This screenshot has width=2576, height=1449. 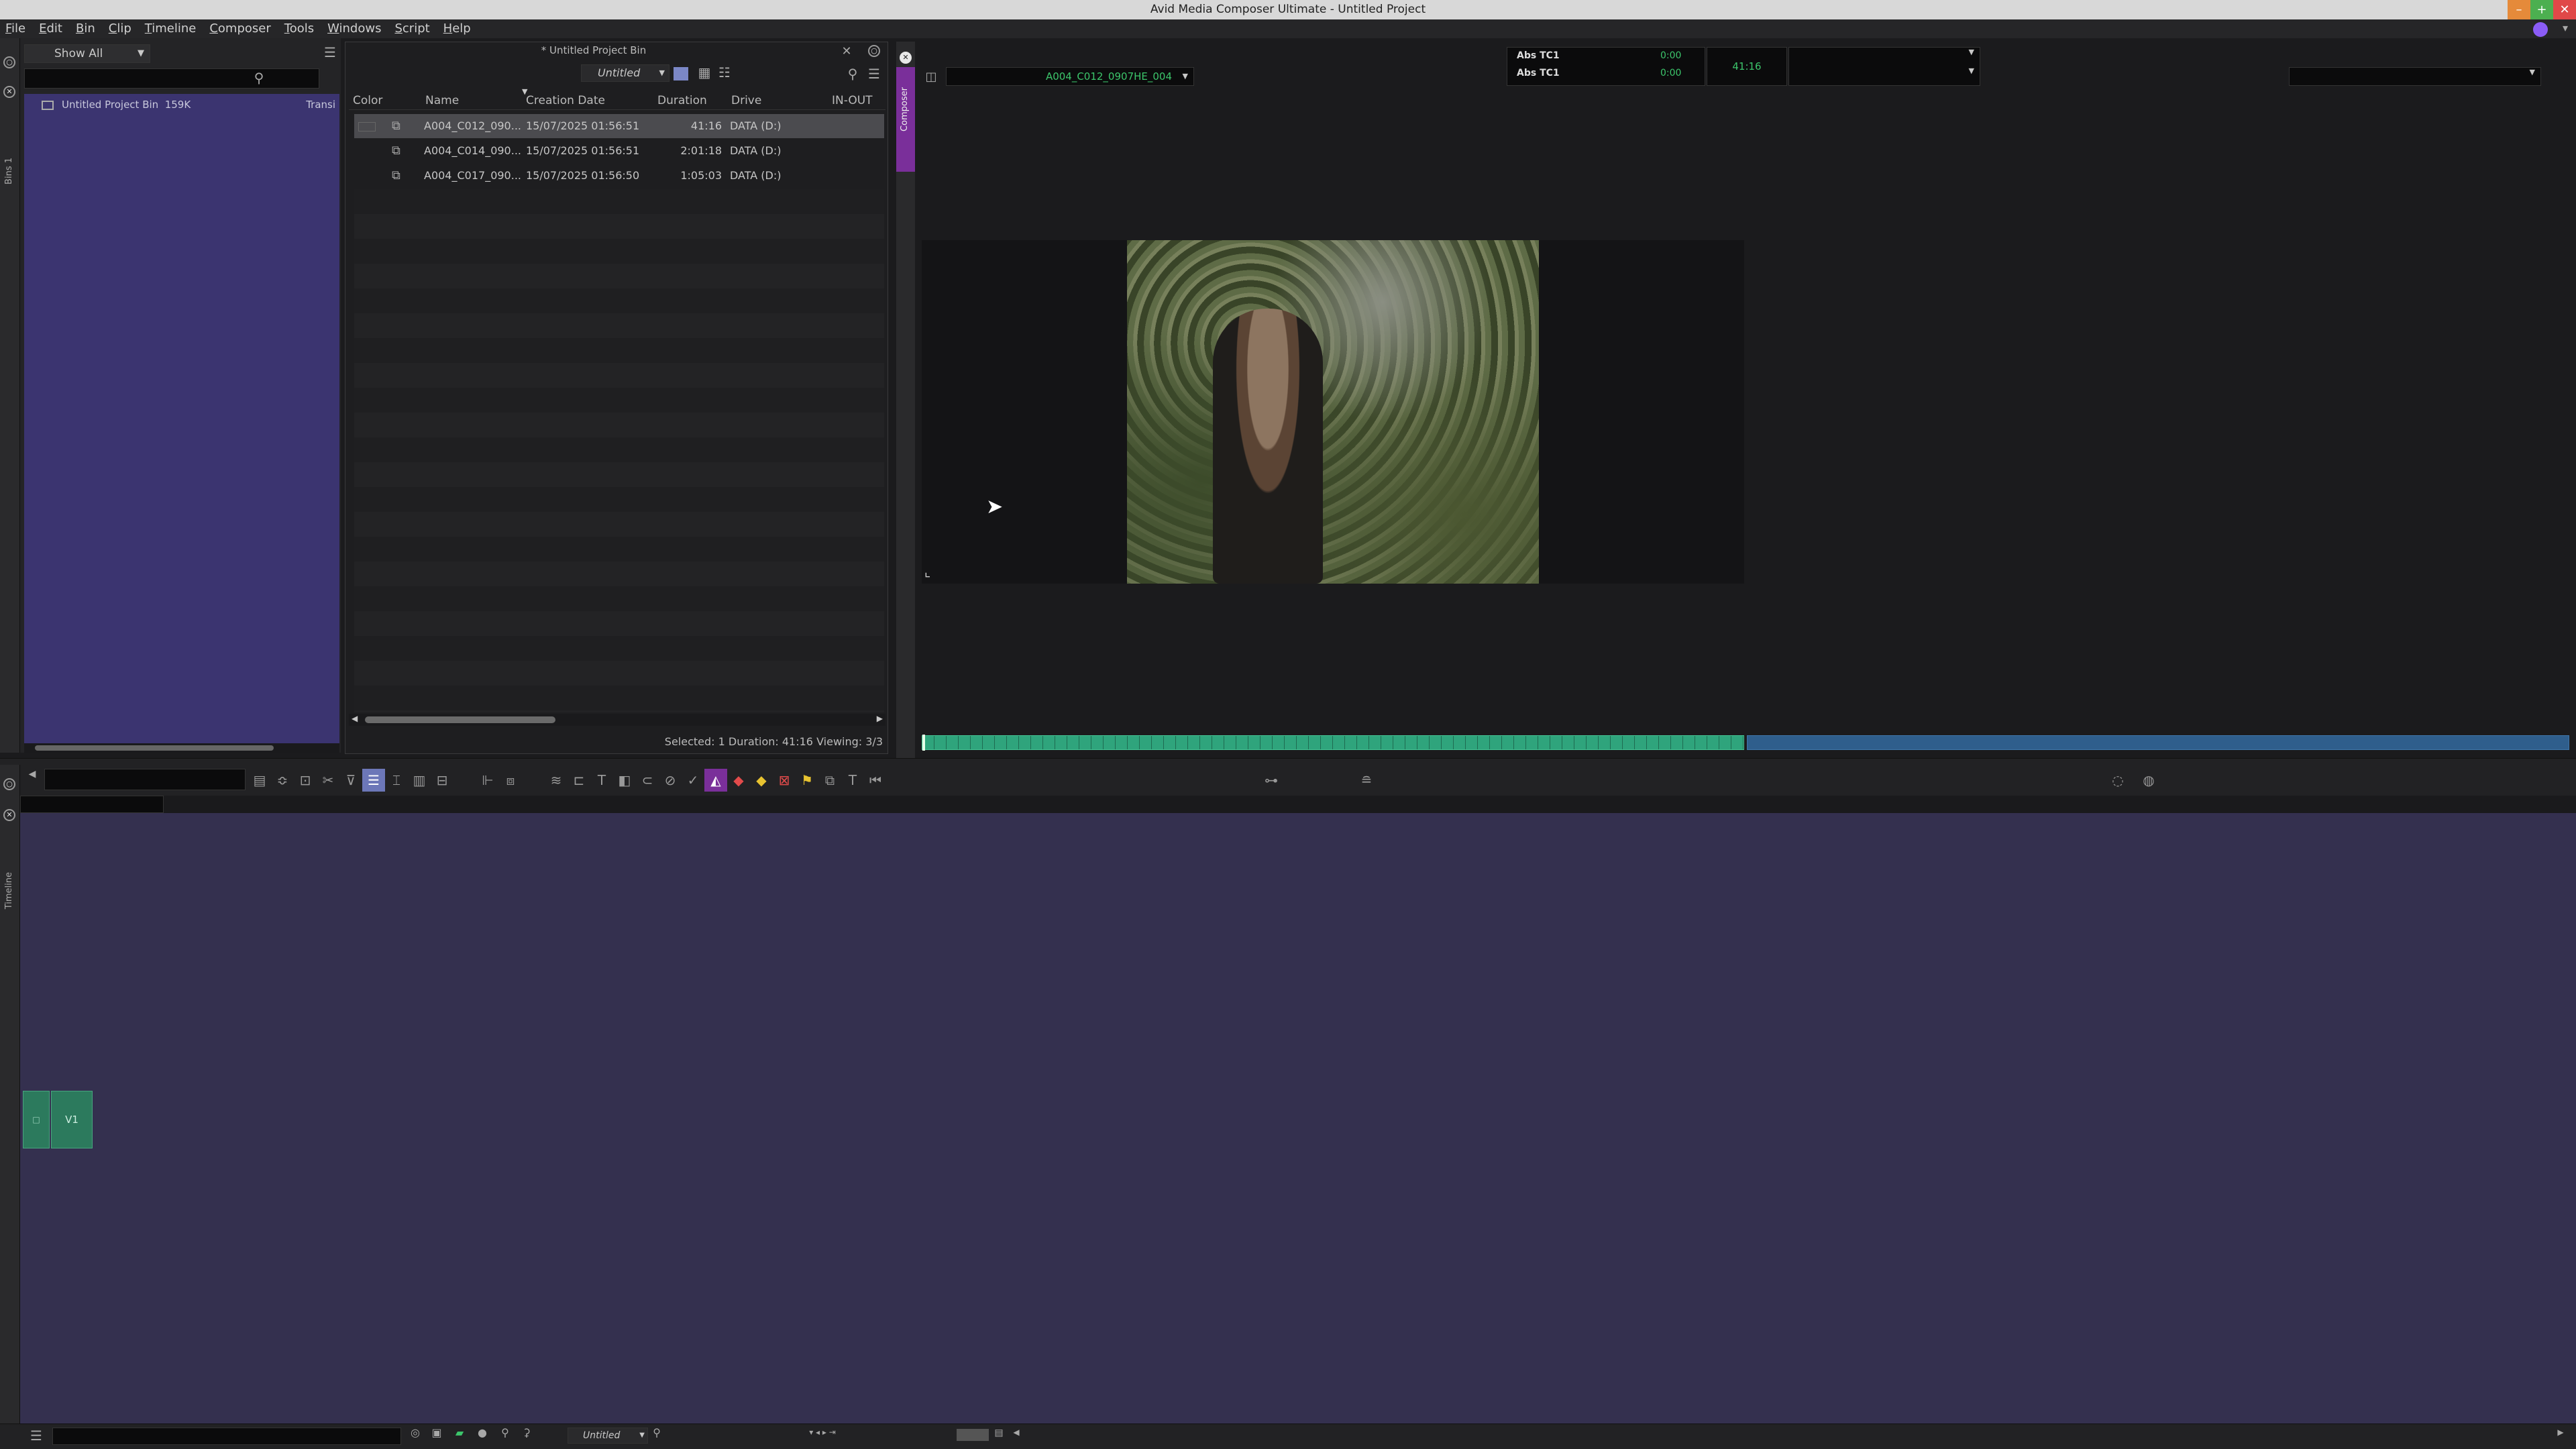 What do you see at coordinates (681, 73) in the screenshot?
I see `frame-view-button` at bounding box center [681, 73].